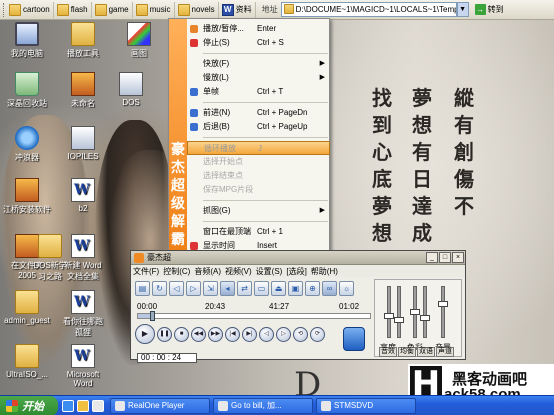 The height and width of the screenshot is (415, 554). I want to click on brightness-knob, so click(389, 316).